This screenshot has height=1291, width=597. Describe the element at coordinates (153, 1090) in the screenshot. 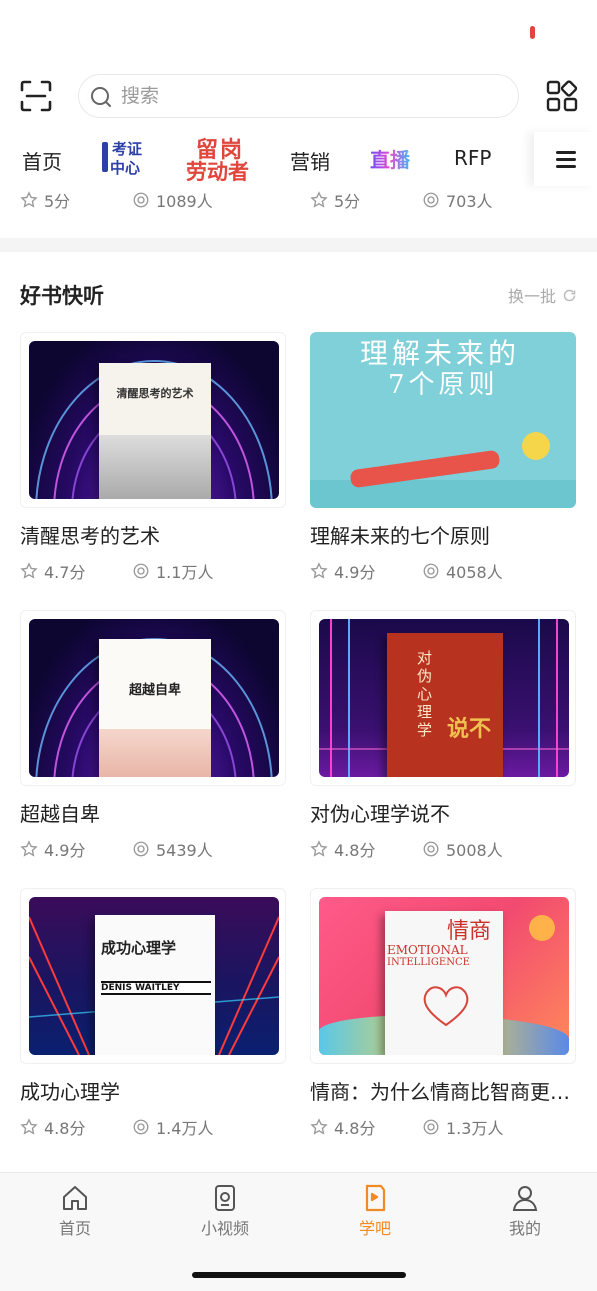

I see `book-title: 成功心理学` at that location.